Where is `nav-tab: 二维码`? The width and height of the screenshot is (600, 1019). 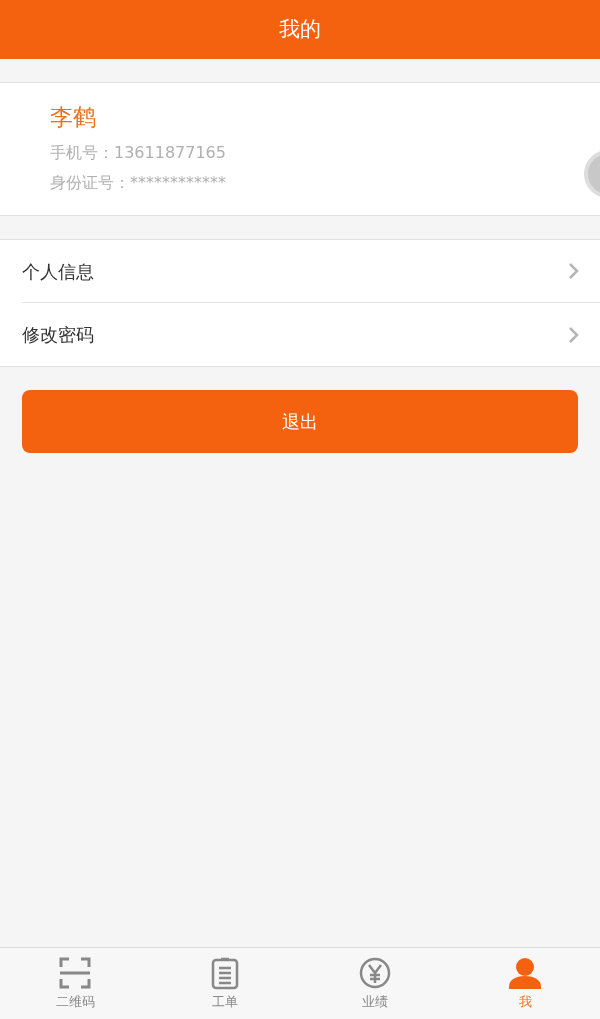
nav-tab: 二维码 is located at coordinates (75, 983).